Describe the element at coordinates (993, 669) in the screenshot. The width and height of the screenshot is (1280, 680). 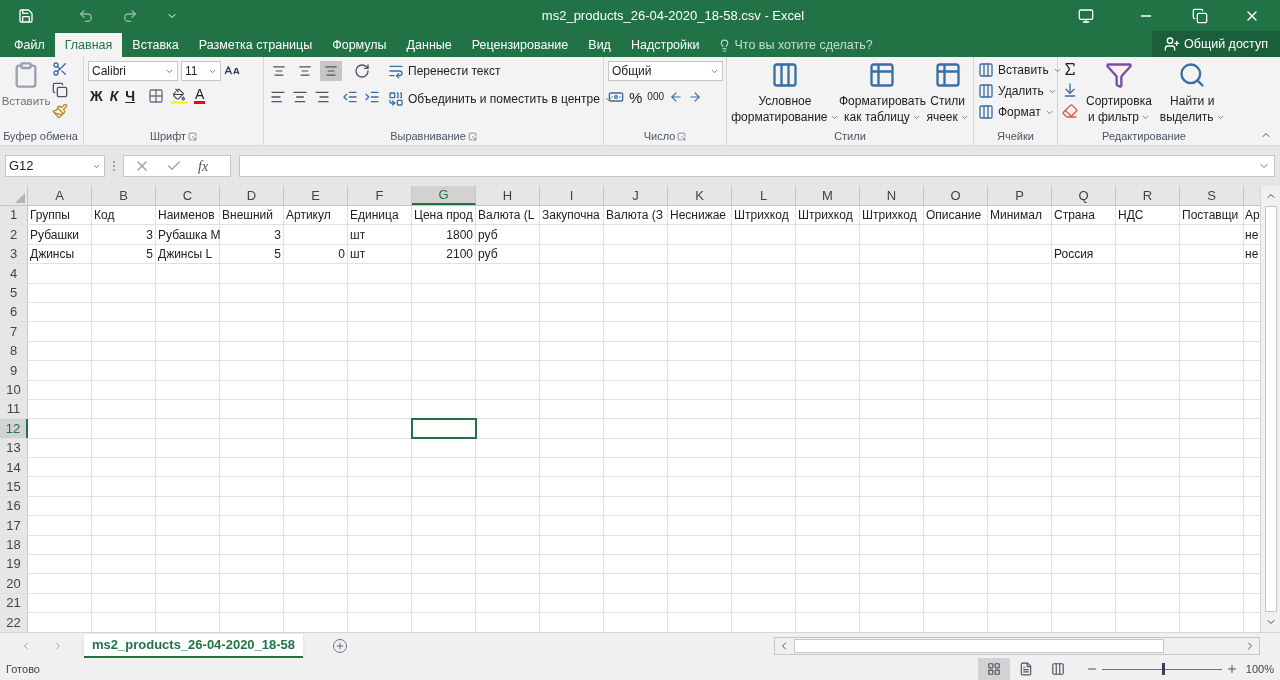
I see `normal-view-button` at that location.